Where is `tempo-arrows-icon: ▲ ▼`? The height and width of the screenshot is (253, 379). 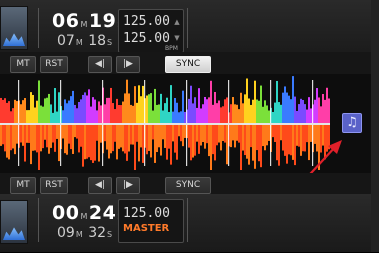
tempo-arrows-icon: ▲ ▼ is located at coordinates (177, 30).